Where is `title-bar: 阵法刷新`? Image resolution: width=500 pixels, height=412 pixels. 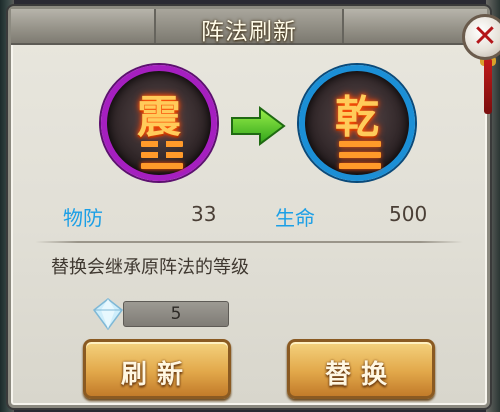 title-bar: 阵法刷新 is located at coordinates (249, 27).